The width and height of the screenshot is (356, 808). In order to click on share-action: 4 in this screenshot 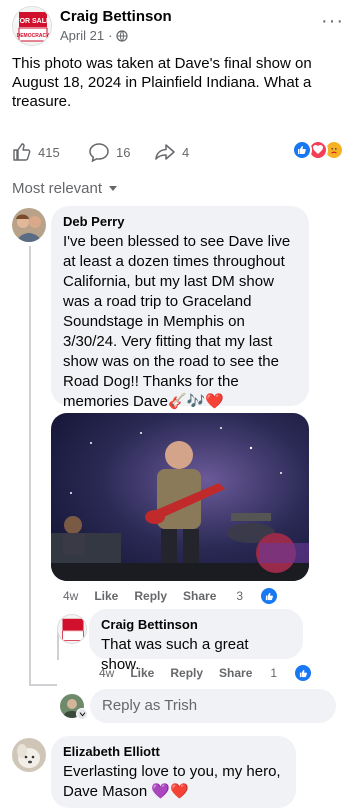, I will do `click(171, 152)`.